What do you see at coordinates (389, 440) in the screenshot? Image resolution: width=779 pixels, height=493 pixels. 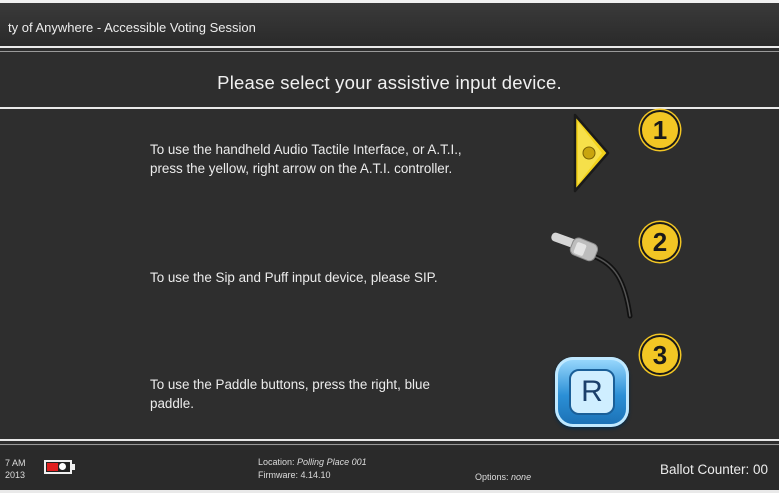 I see `footer-divider` at bounding box center [389, 440].